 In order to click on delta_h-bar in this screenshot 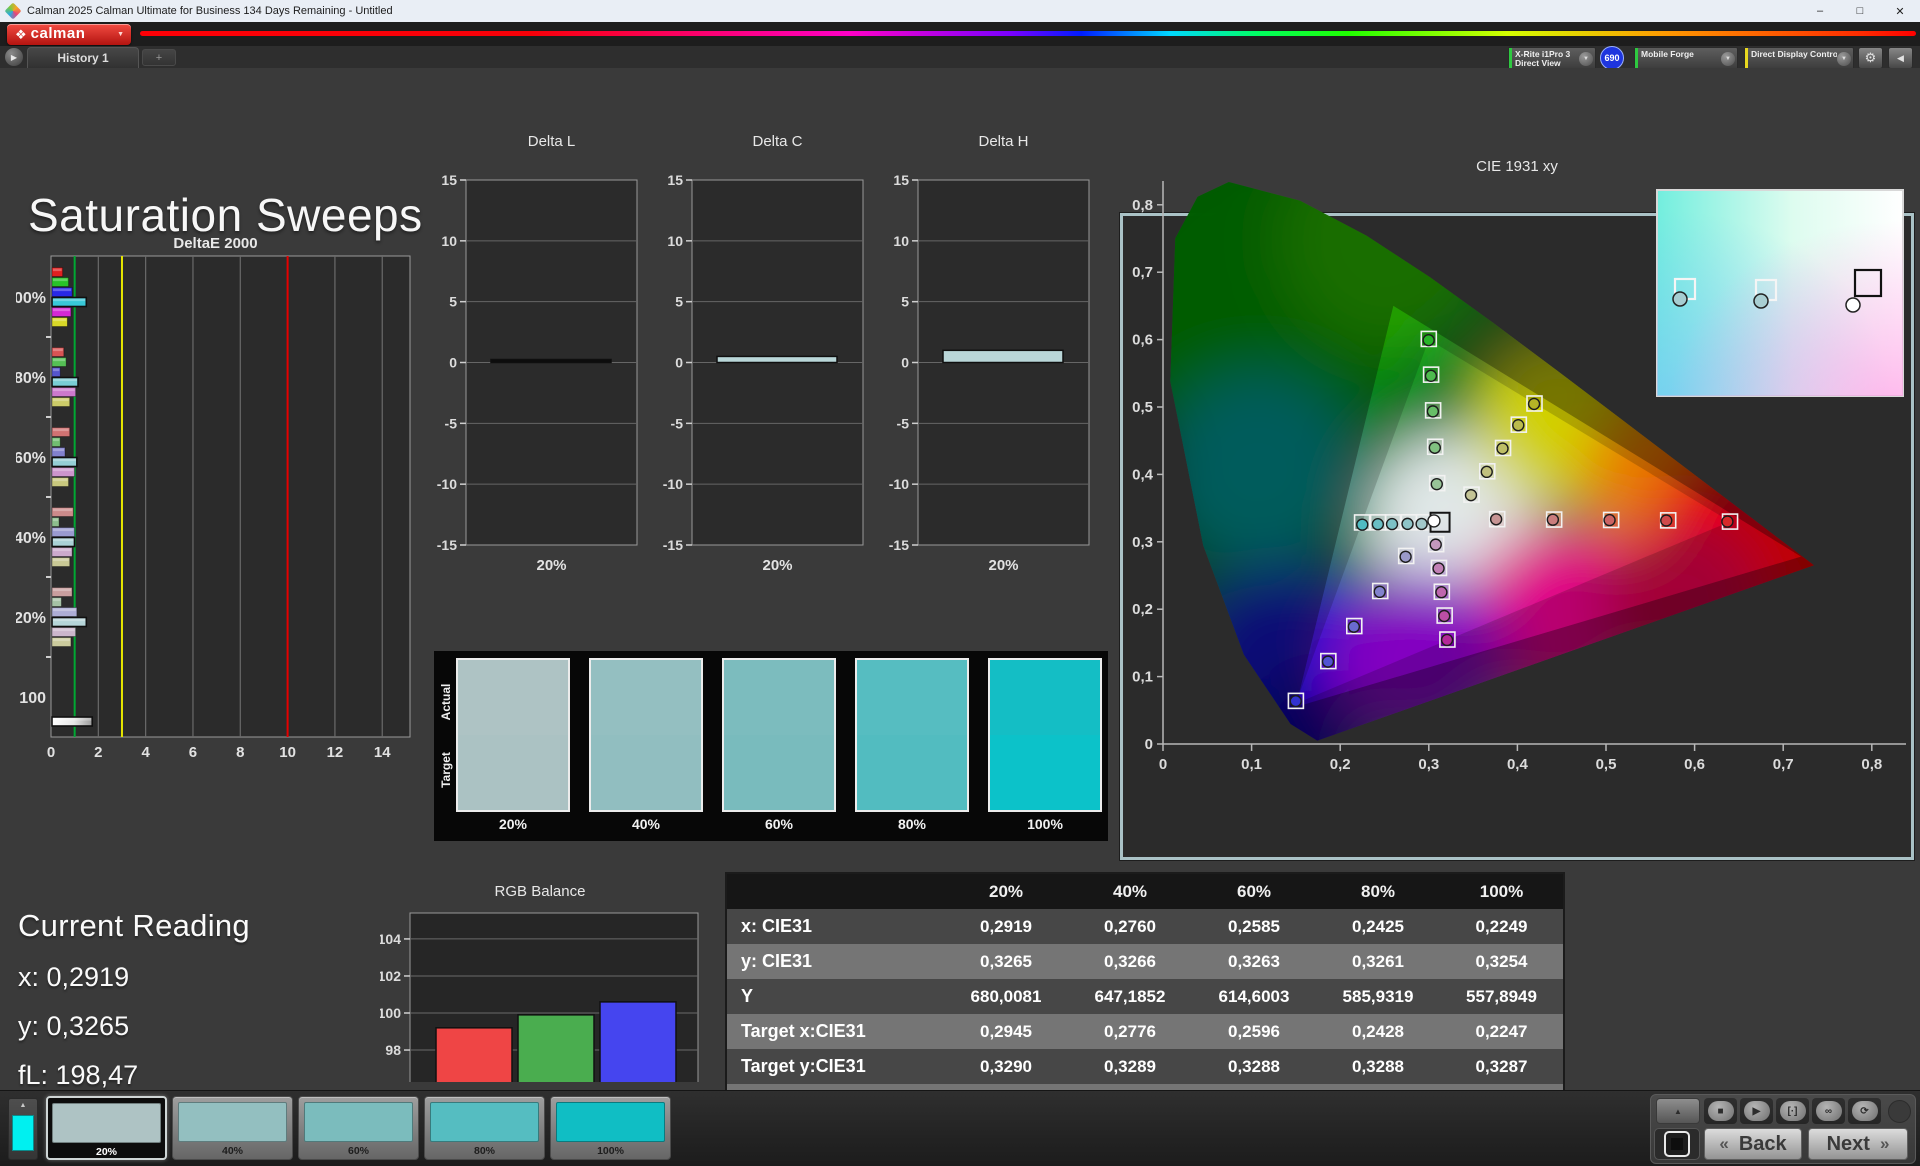, I will do `click(1003, 356)`.